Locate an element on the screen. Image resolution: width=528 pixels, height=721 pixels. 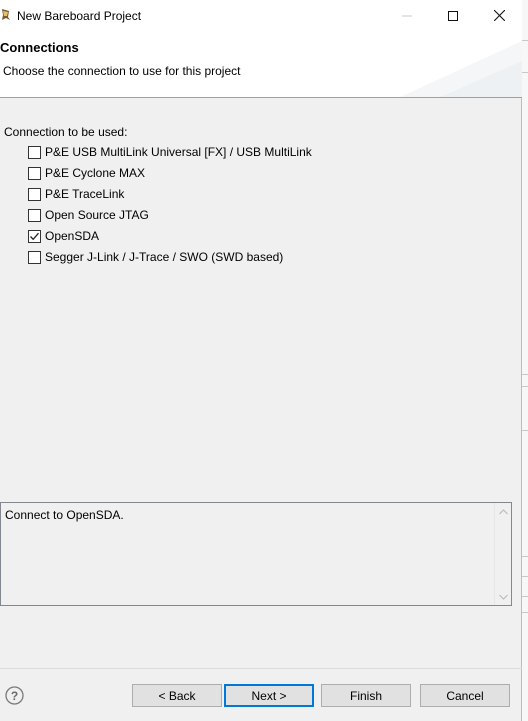
maximize-button is located at coordinates (453, 15).